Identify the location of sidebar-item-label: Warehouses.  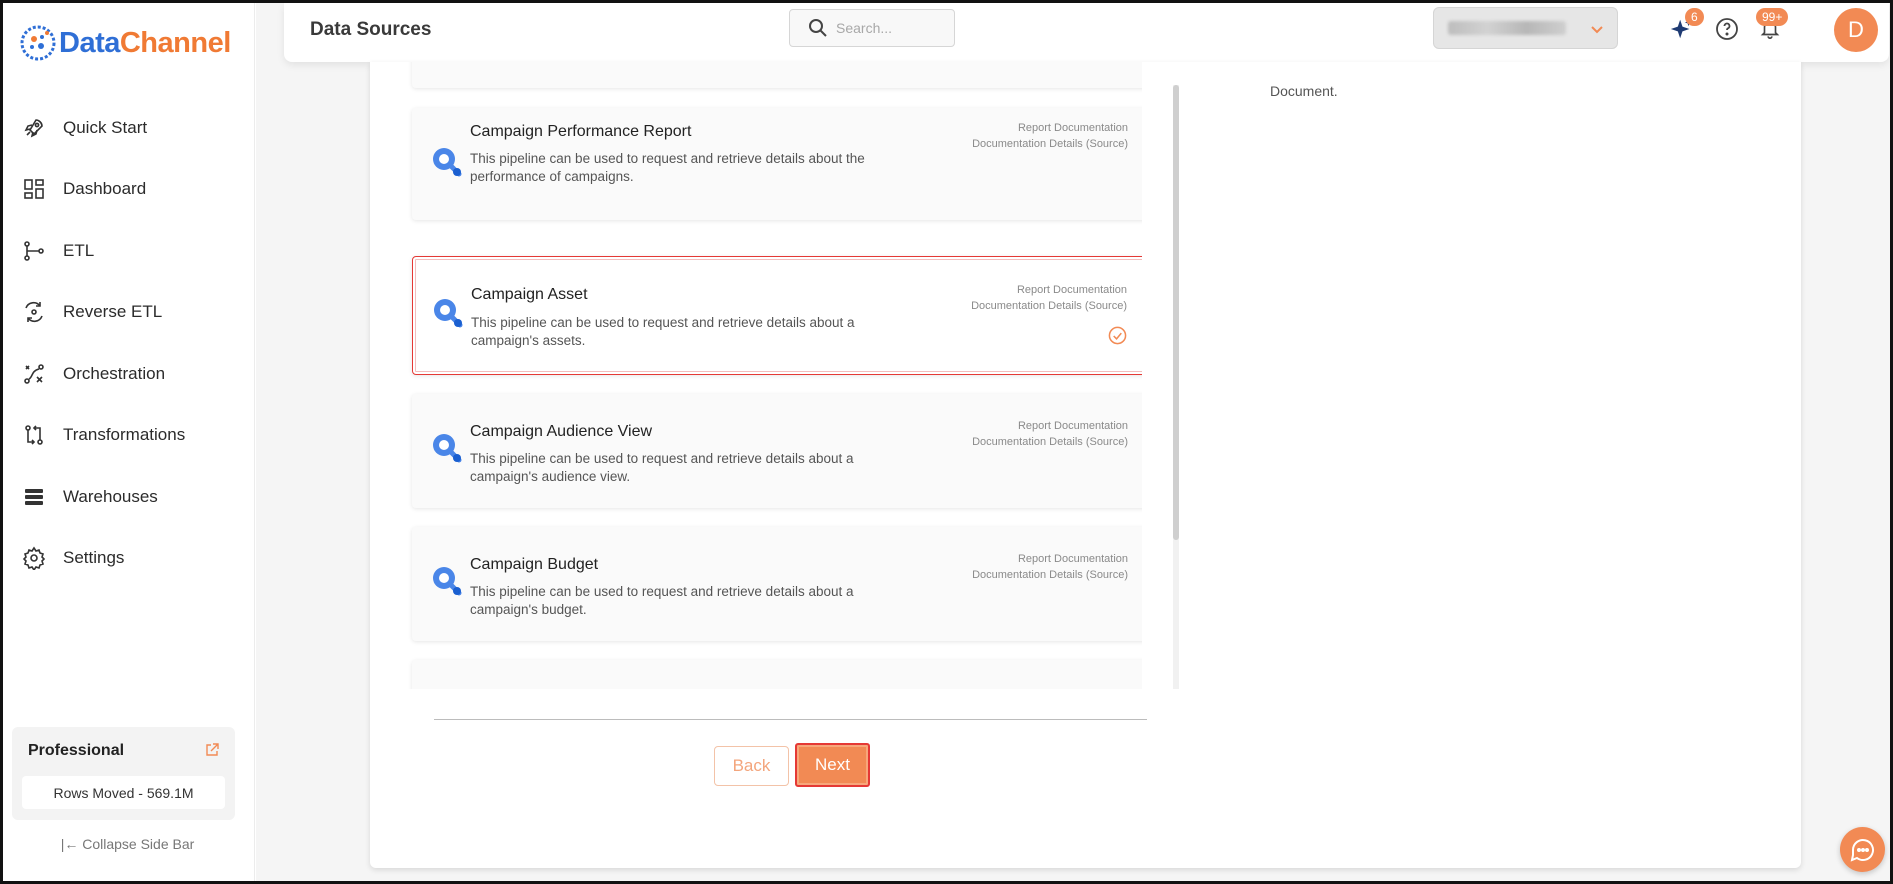
(110, 496).